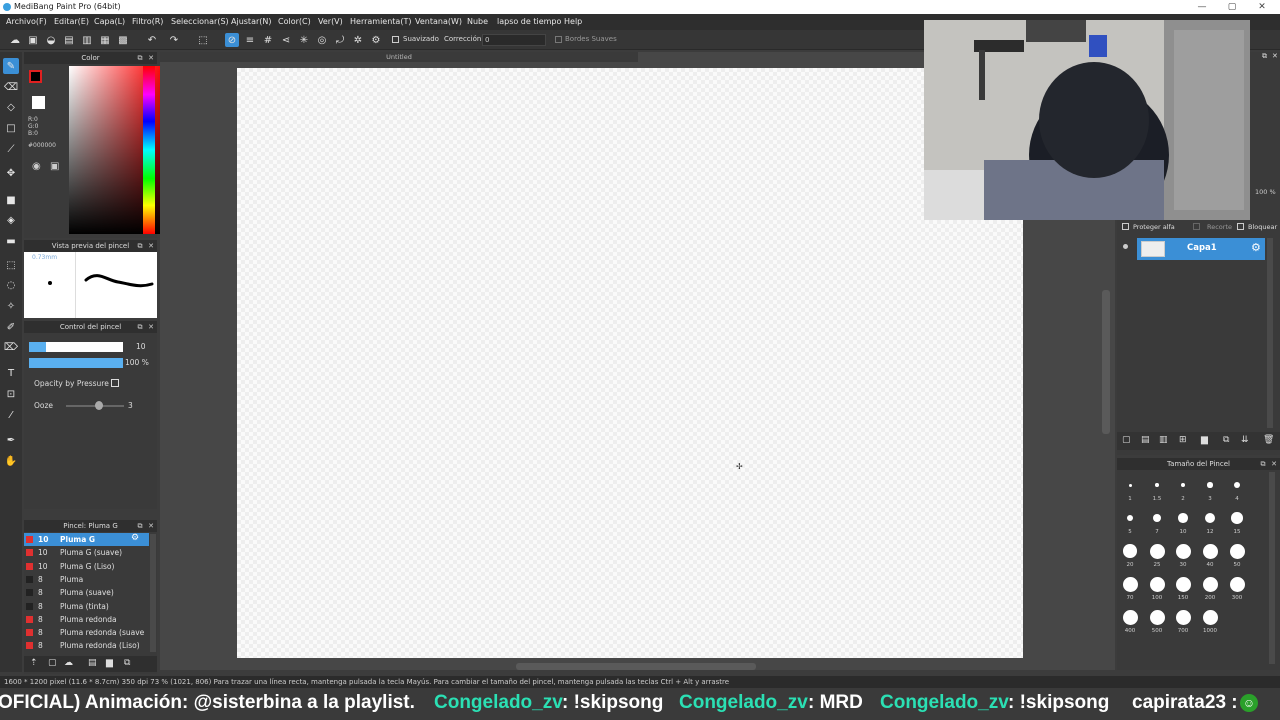 The image size is (1280, 720). I want to click on new-layer-8bit-icon: ▤, so click(1145, 440).